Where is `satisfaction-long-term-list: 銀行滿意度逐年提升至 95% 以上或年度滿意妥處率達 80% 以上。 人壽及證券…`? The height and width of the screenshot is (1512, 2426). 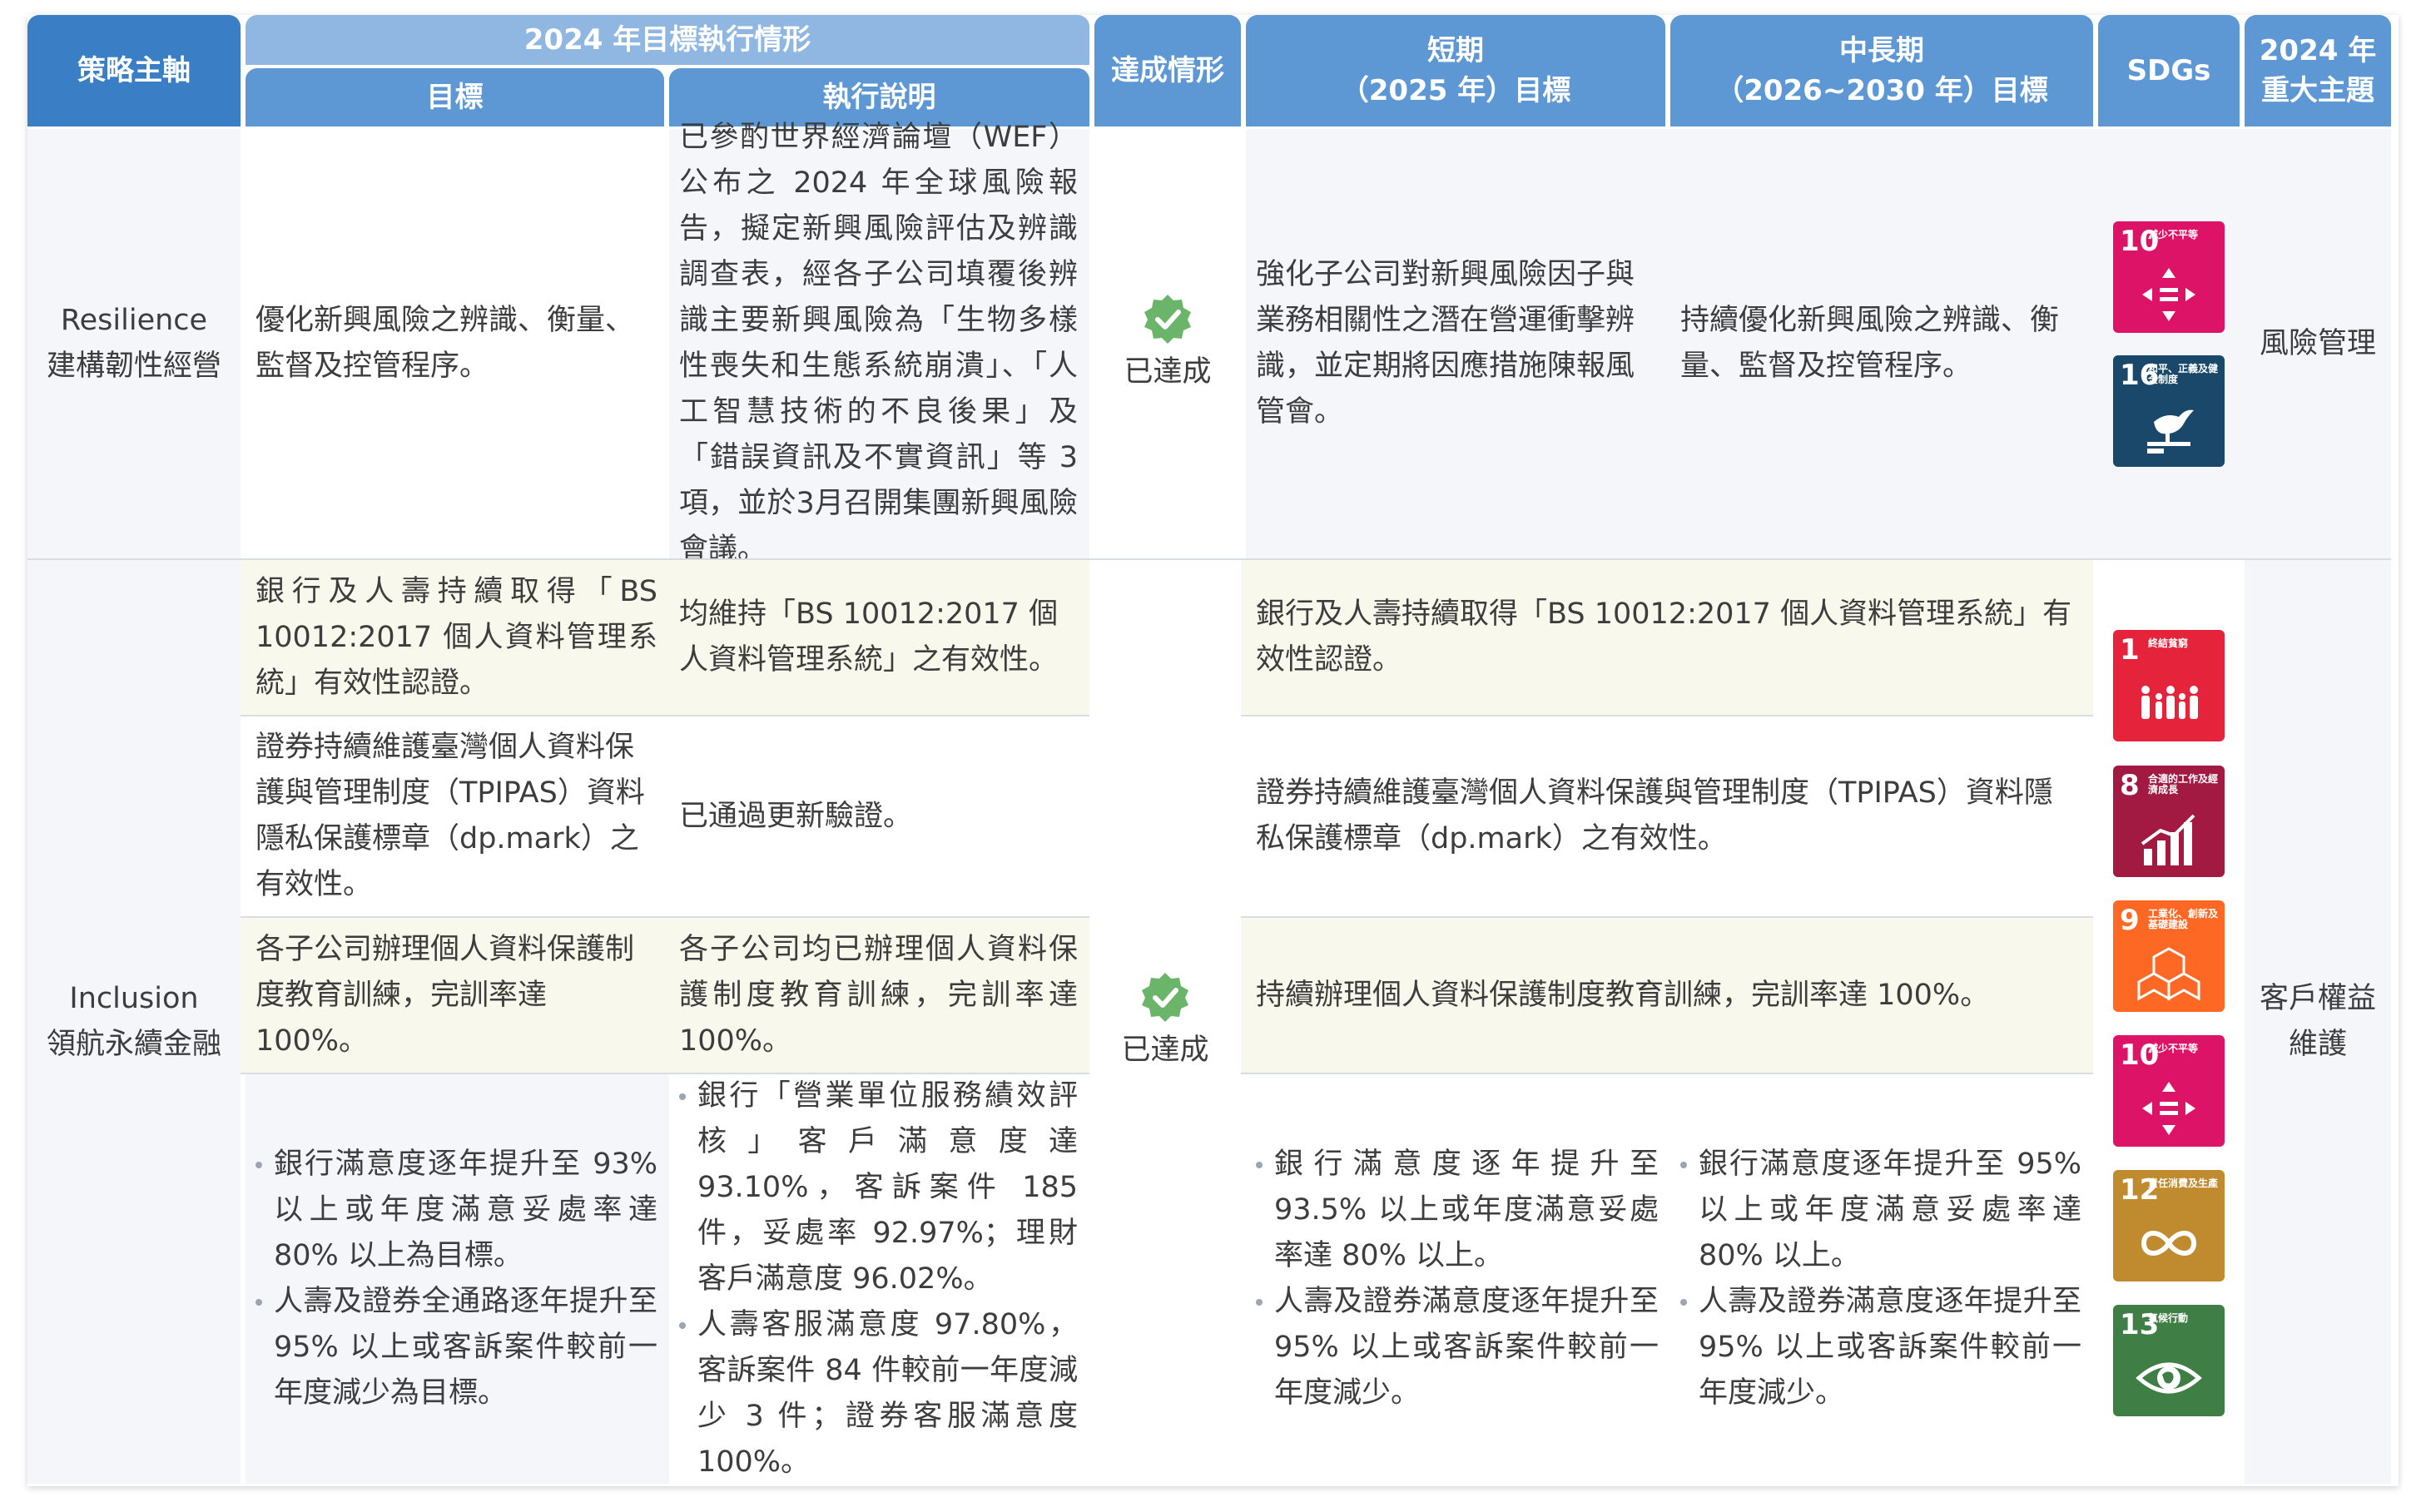
satisfaction-long-term-list: 銀行滿意度逐年提升至 95% 以上或年度滿意妥處率達 80% 以上。 人壽及證券… is located at coordinates (1881, 1279).